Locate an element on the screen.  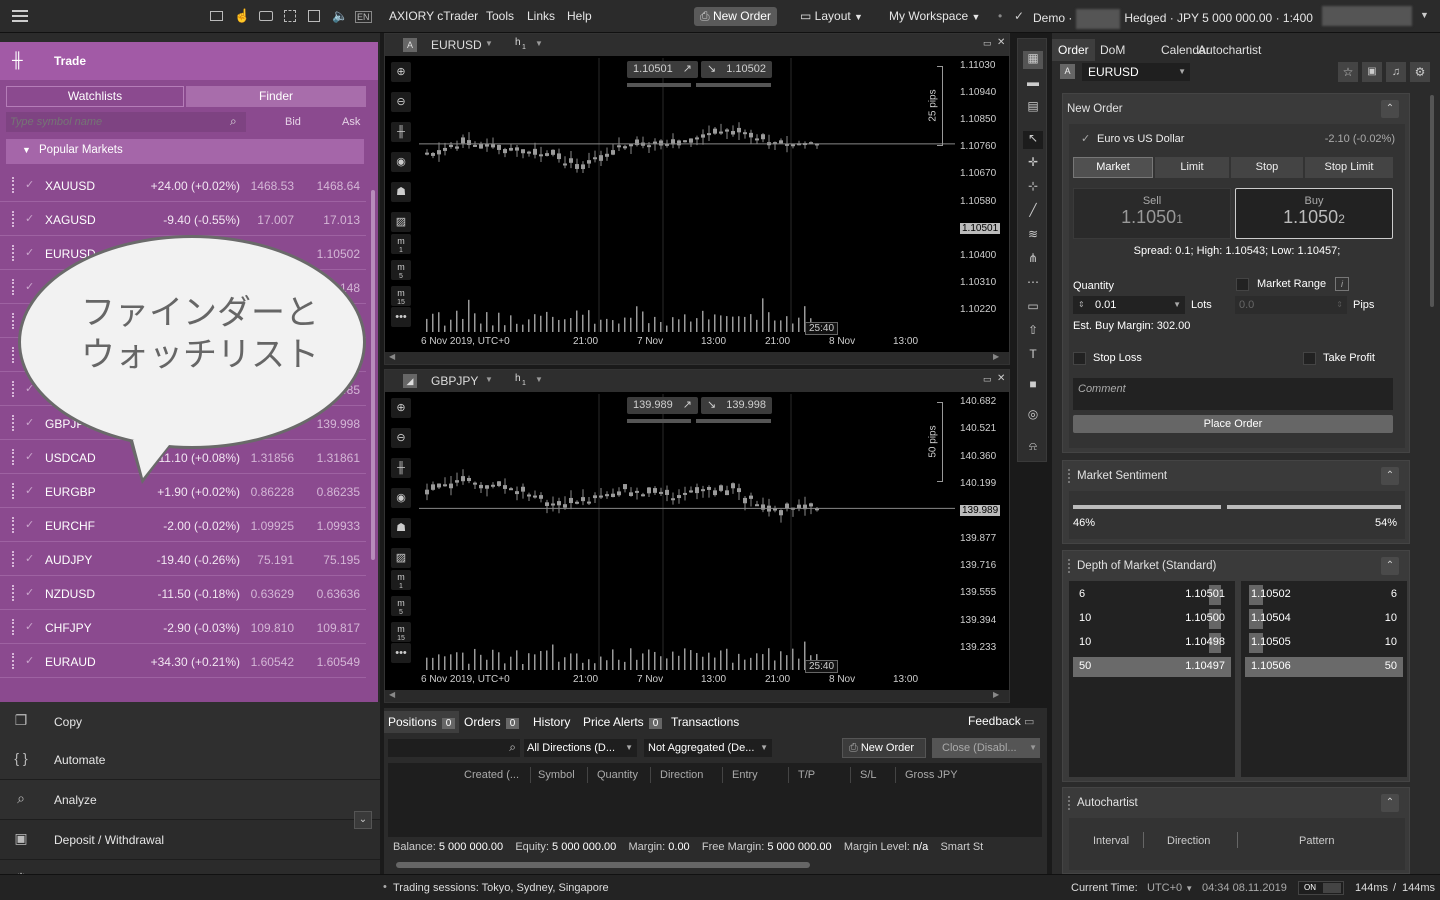
mail-icon is located at coordinates (216, 16).